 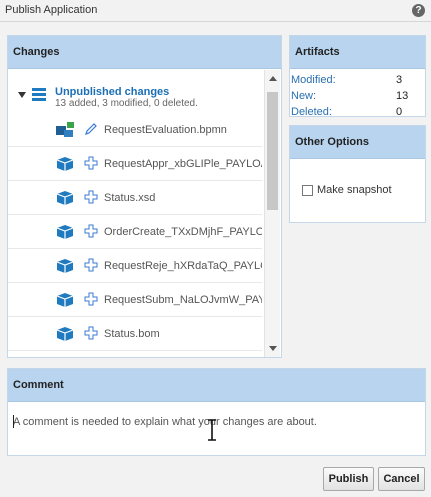 I want to click on dialog-title: Publish Application, so click(x=51, y=10).